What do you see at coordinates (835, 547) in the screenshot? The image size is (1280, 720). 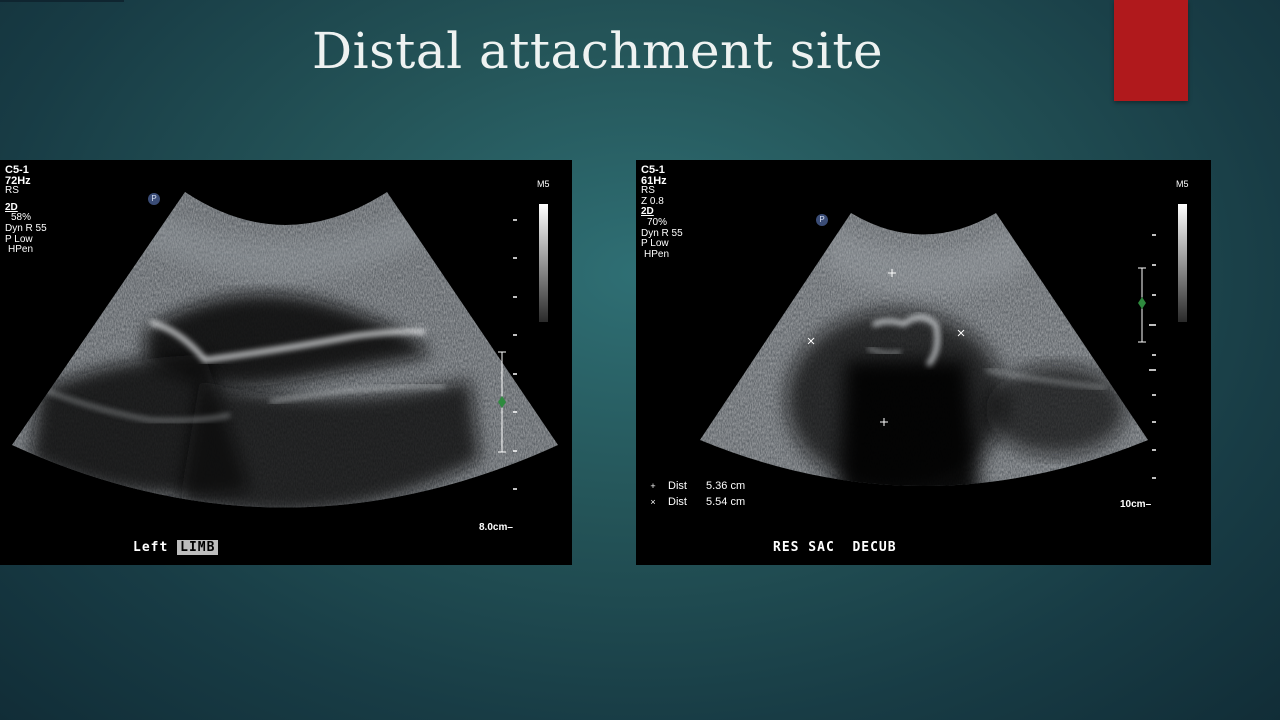 I see `caption-right: RES SAC DECUB` at bounding box center [835, 547].